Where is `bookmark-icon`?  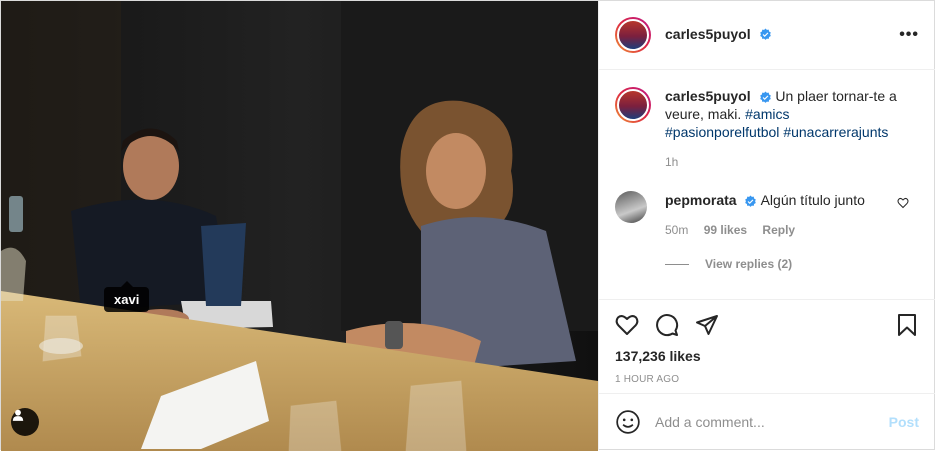 bookmark-icon is located at coordinates (907, 325).